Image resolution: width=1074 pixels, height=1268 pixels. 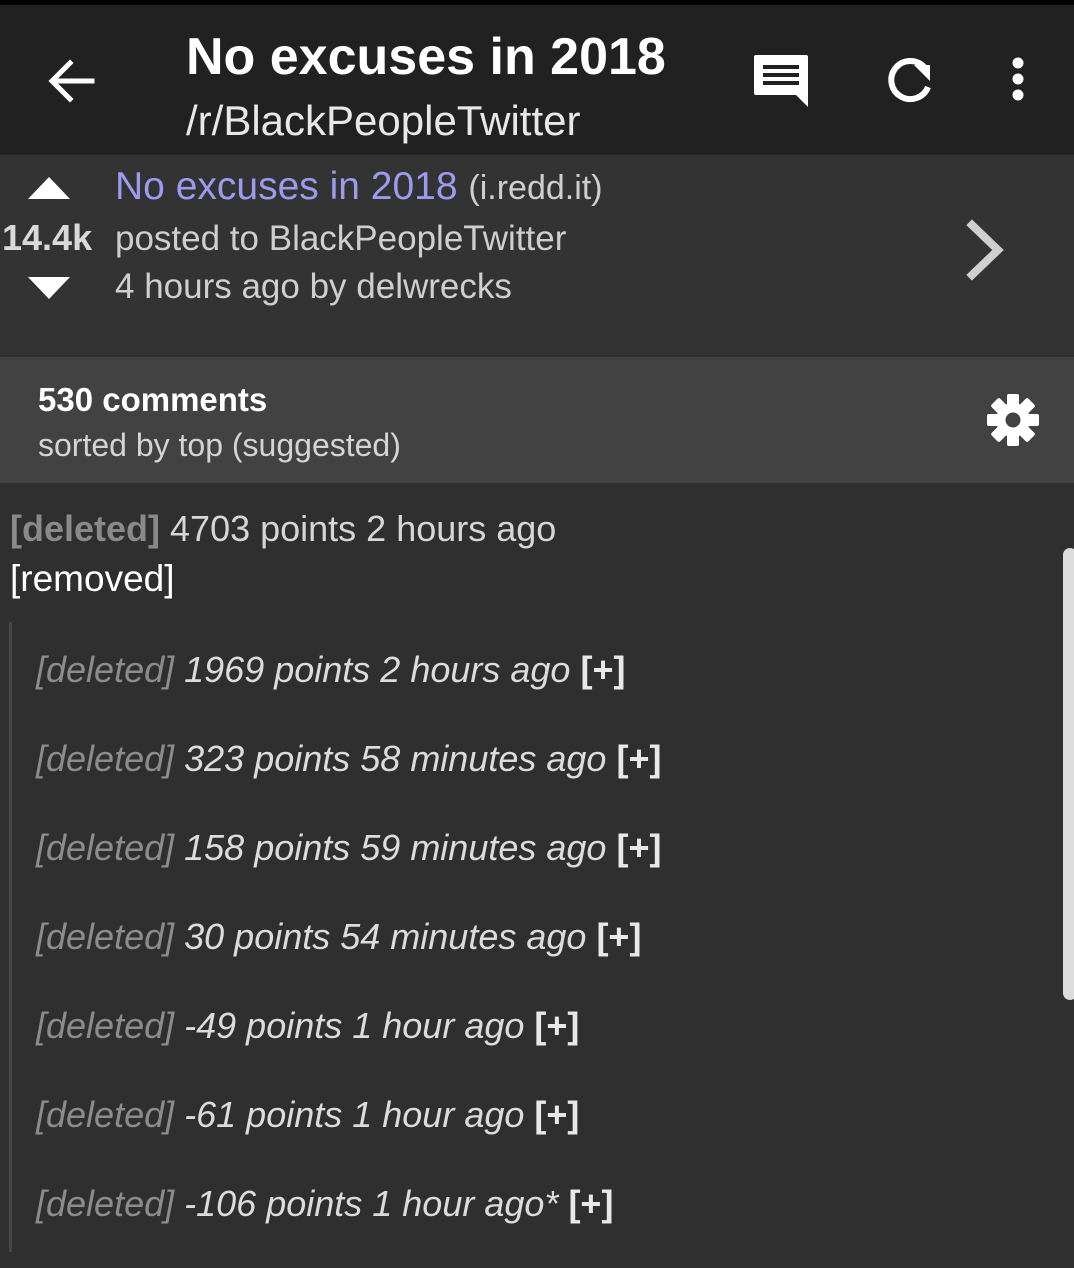 I want to click on post-title: No excuses in 2018, so click(x=286, y=186).